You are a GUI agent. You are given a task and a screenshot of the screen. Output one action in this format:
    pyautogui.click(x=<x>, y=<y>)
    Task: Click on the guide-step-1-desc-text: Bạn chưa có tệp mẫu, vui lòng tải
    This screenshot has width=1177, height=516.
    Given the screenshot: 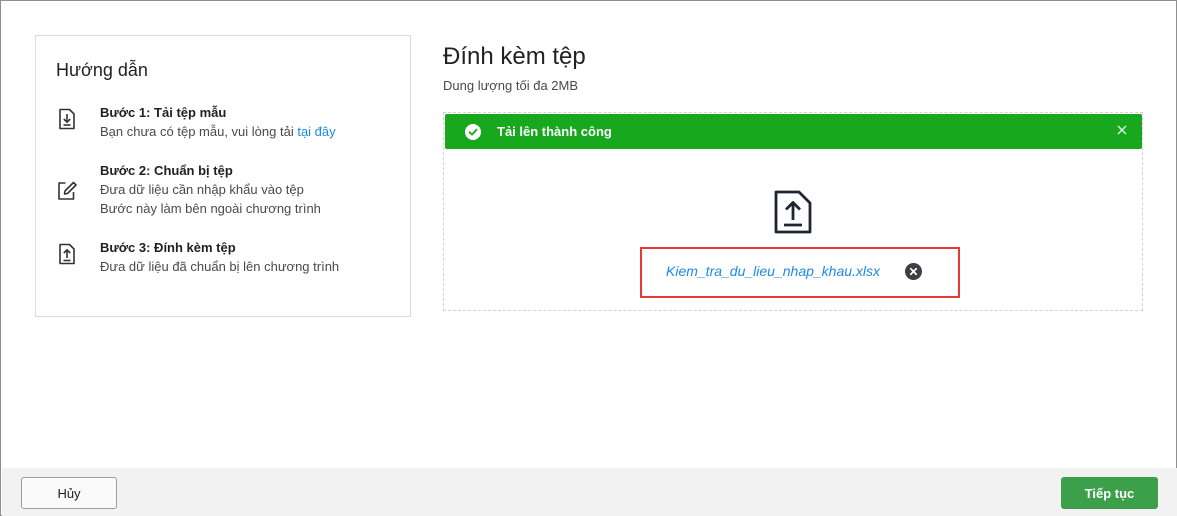 What is the action you would take?
    pyautogui.click(x=199, y=131)
    